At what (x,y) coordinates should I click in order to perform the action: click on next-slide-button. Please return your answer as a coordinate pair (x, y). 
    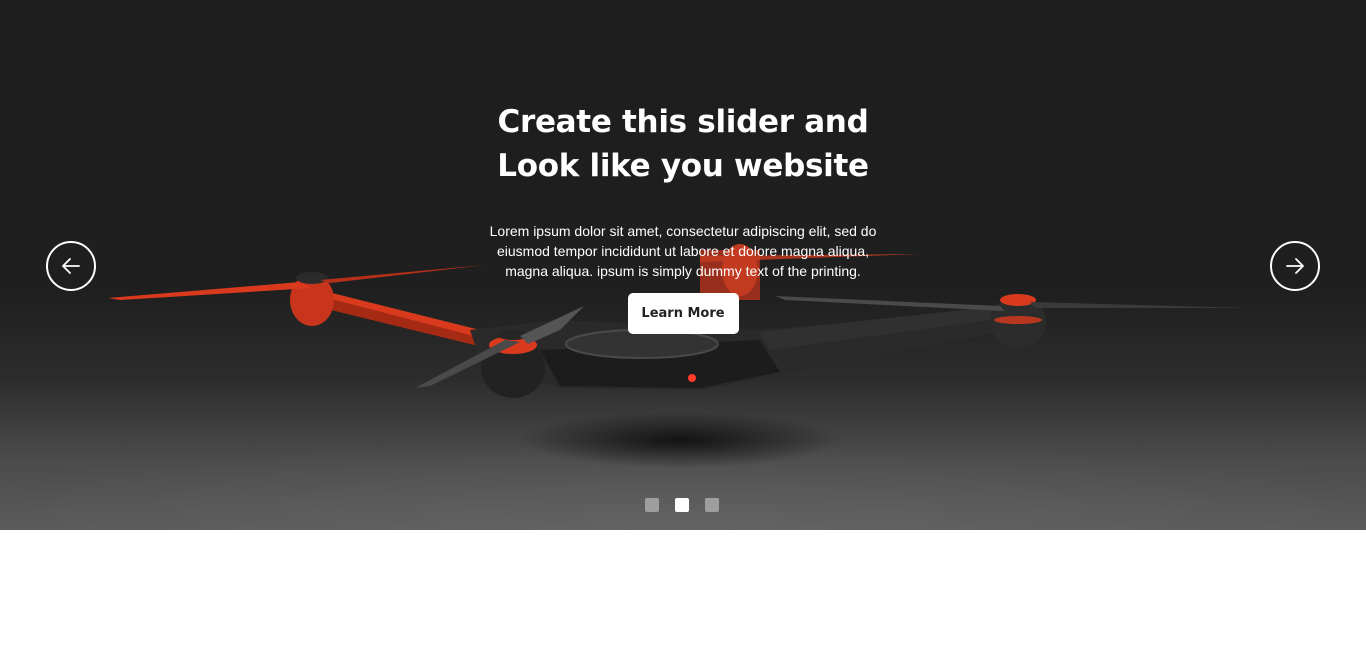
    Looking at the image, I should click on (1295, 266).